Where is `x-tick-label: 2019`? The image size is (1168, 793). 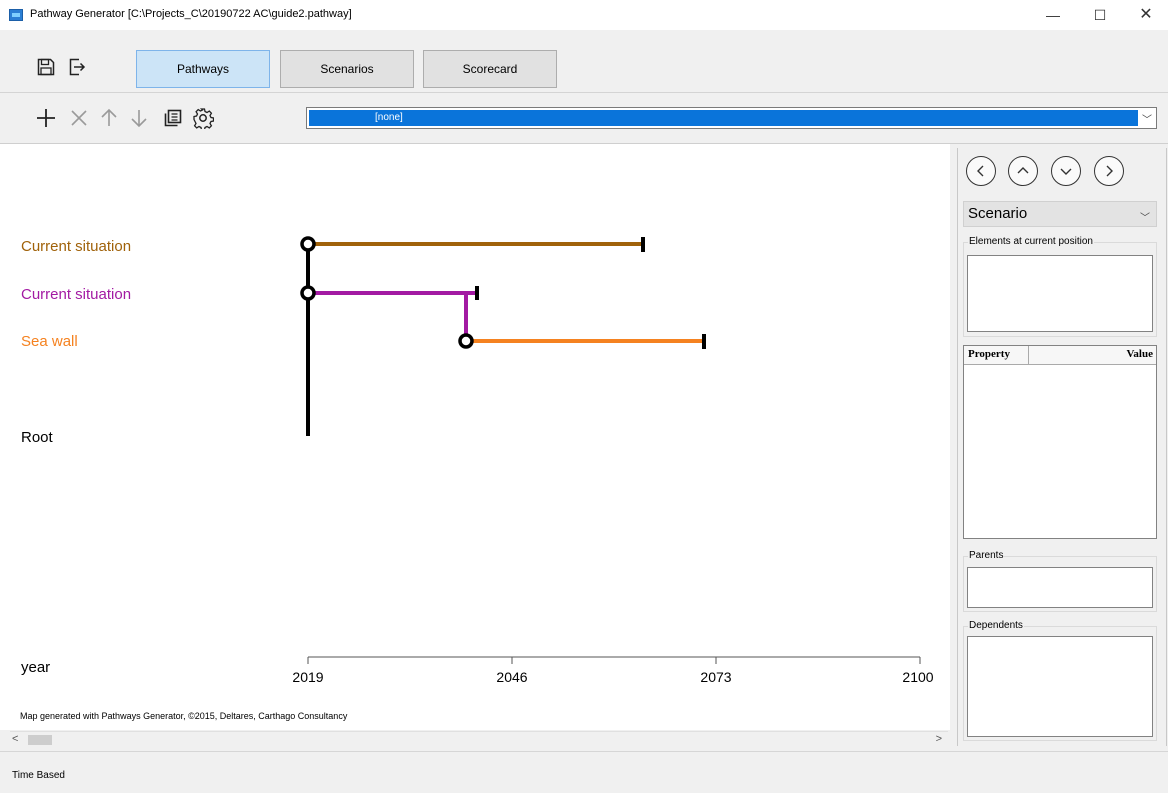 x-tick-label: 2019 is located at coordinates (308, 677).